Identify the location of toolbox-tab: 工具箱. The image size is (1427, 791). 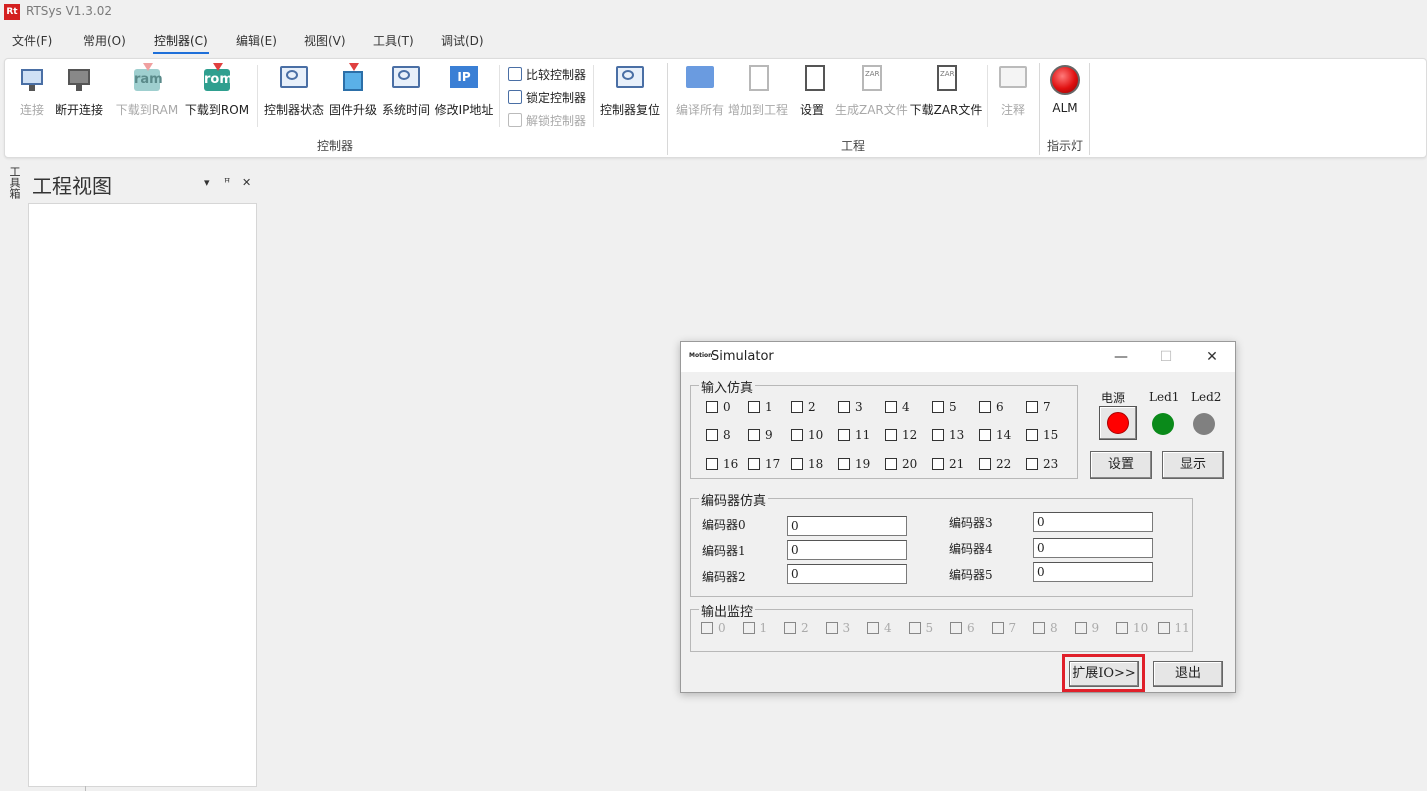
(13, 191).